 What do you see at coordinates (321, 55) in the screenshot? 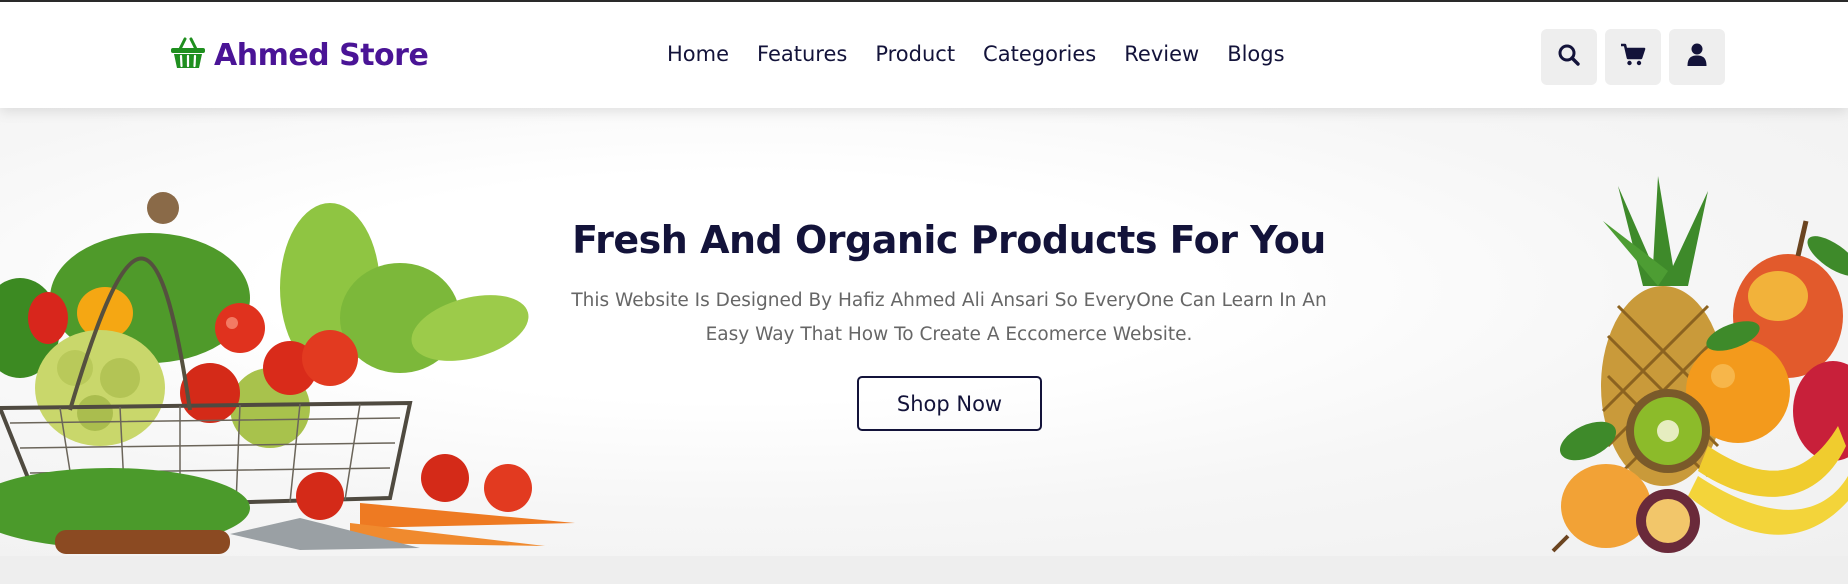
I see `brand-name: Ahmed Store` at bounding box center [321, 55].